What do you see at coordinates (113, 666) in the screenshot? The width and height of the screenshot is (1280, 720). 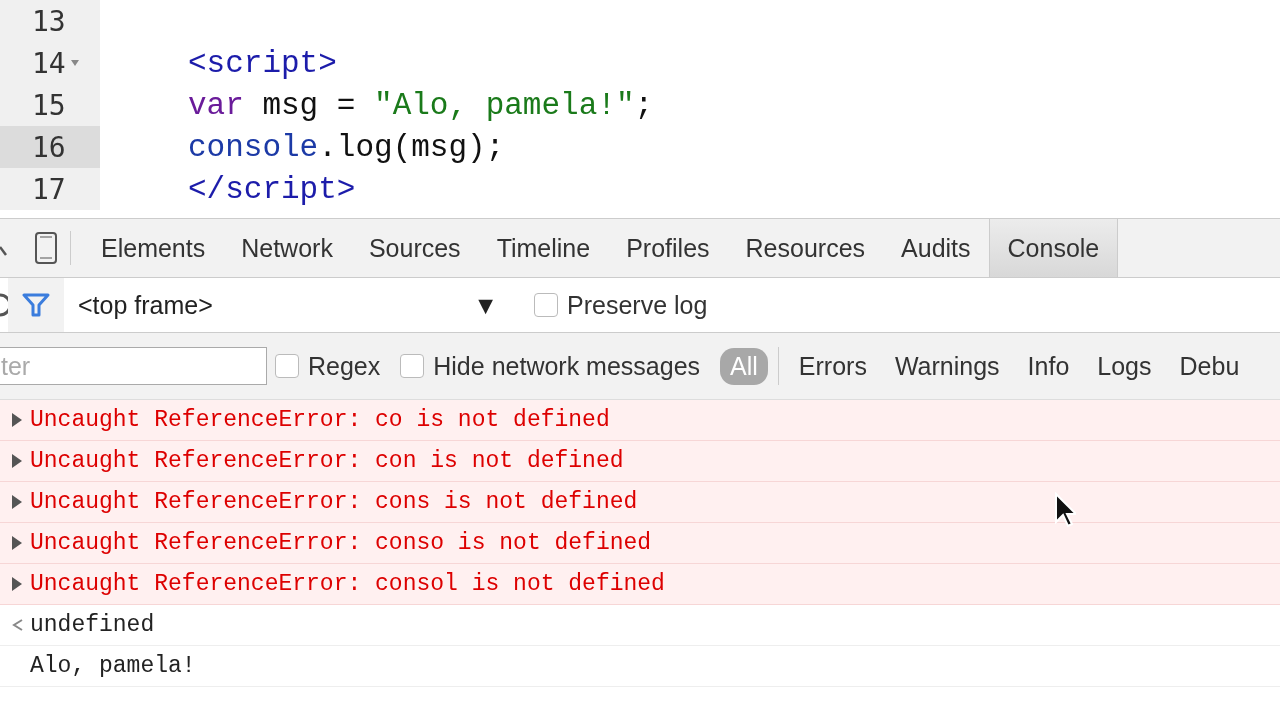 I see `message-text: Alo, pamela!` at bounding box center [113, 666].